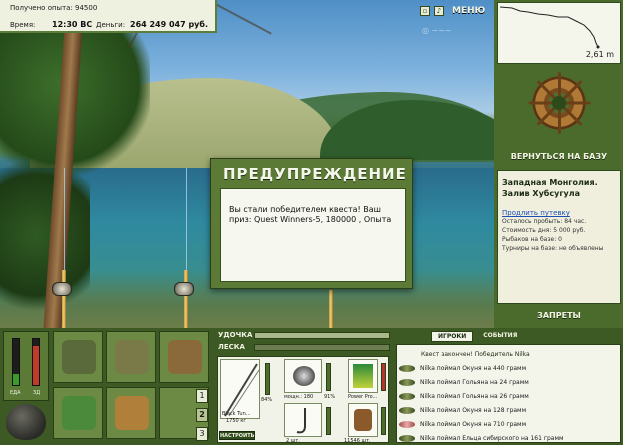 The height and width of the screenshot is (445, 623). I want to click on menu-button: МЕНЮ, so click(468, 11).